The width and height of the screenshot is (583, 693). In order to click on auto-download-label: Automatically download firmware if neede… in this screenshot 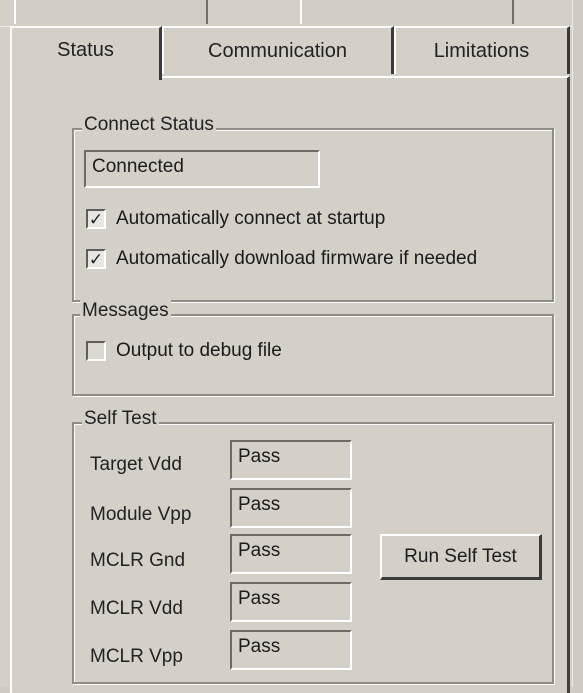, I will do `click(297, 258)`.